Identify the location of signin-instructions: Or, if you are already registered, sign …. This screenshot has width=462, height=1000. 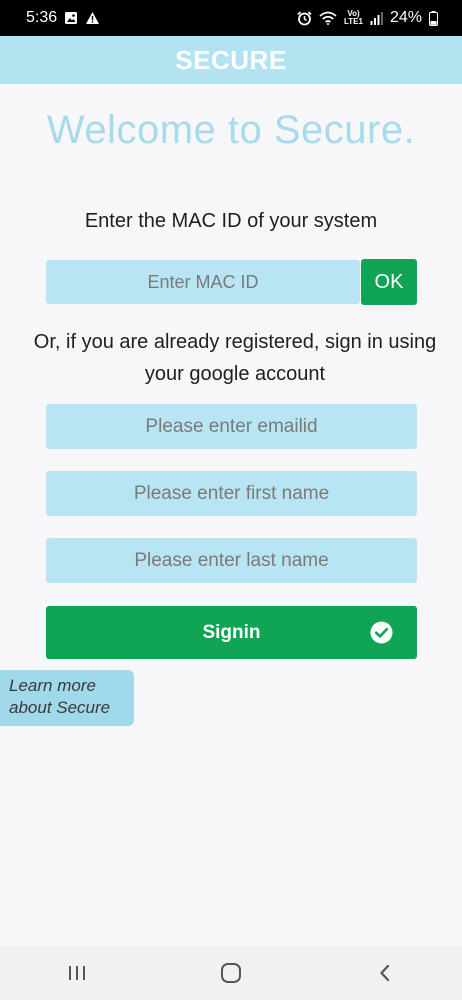
(235, 358).